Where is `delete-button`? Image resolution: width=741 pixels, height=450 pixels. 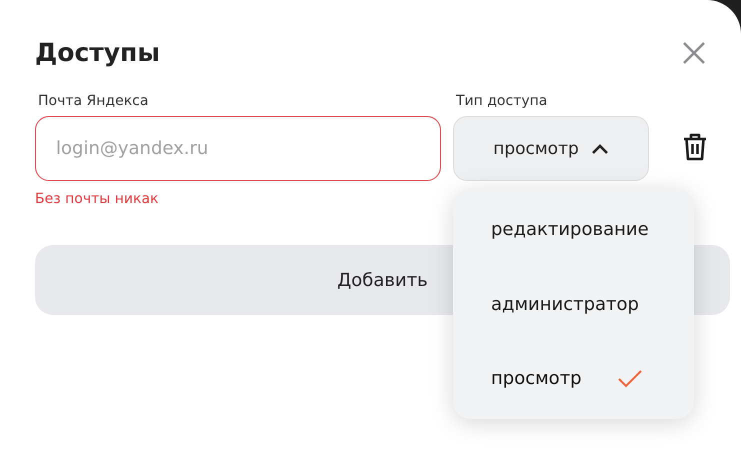 delete-button is located at coordinates (695, 147).